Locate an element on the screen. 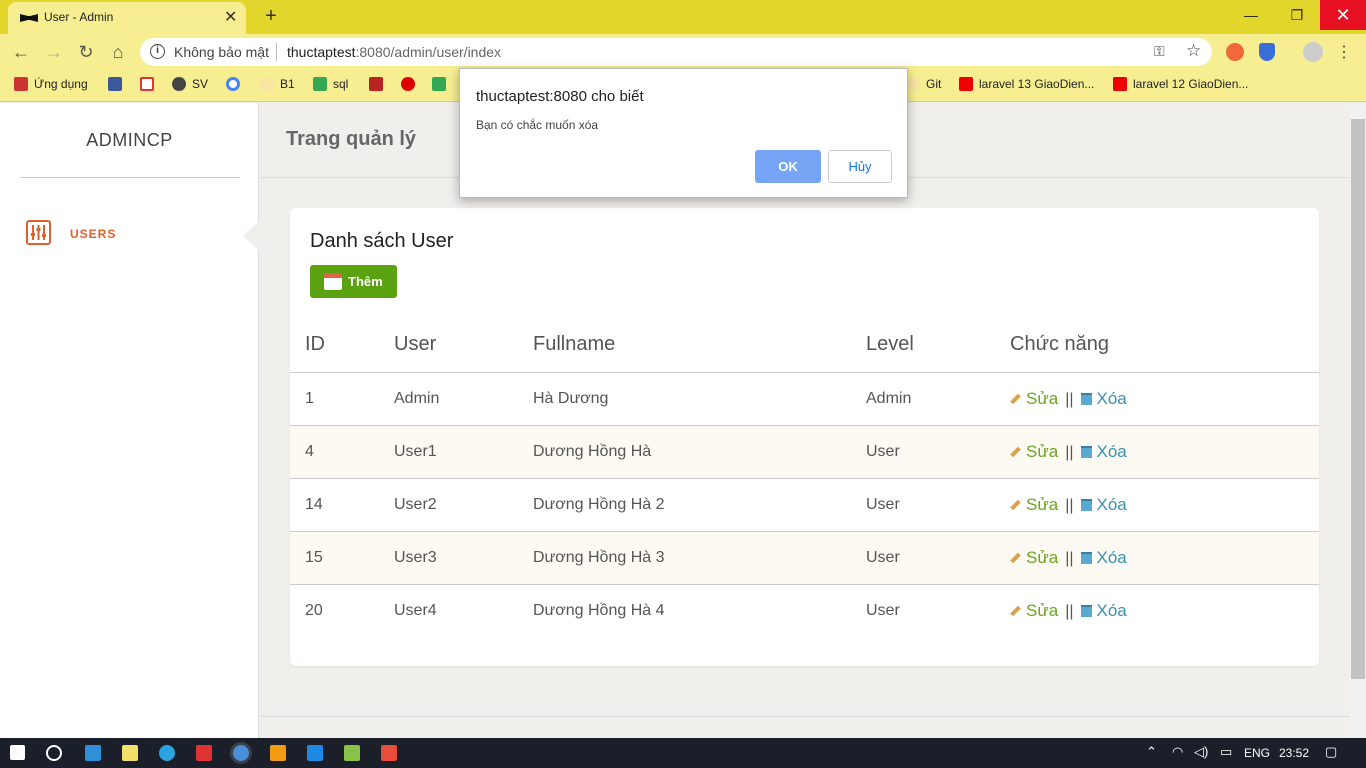 The image size is (1366, 768). close-tab-icon: ✕ is located at coordinates (230, 17).